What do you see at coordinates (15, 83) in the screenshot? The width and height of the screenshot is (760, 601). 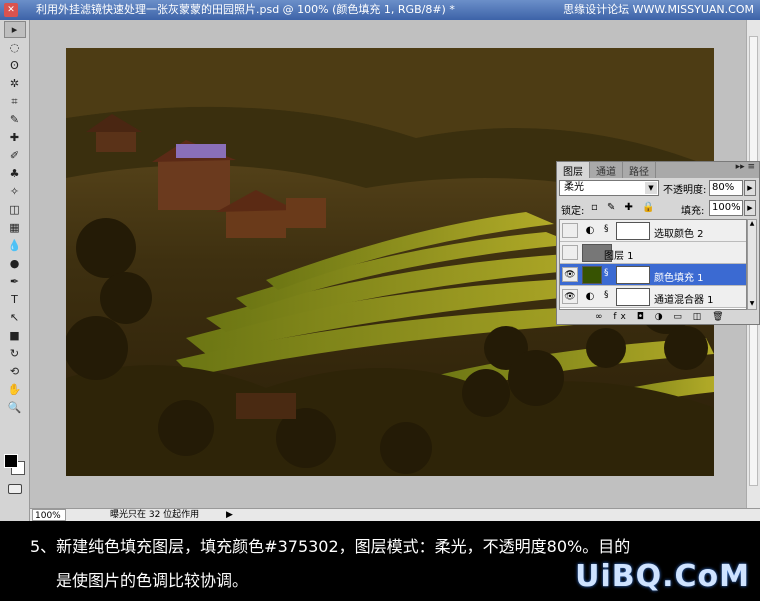 I see `magic-wand-icon: ✲` at bounding box center [15, 83].